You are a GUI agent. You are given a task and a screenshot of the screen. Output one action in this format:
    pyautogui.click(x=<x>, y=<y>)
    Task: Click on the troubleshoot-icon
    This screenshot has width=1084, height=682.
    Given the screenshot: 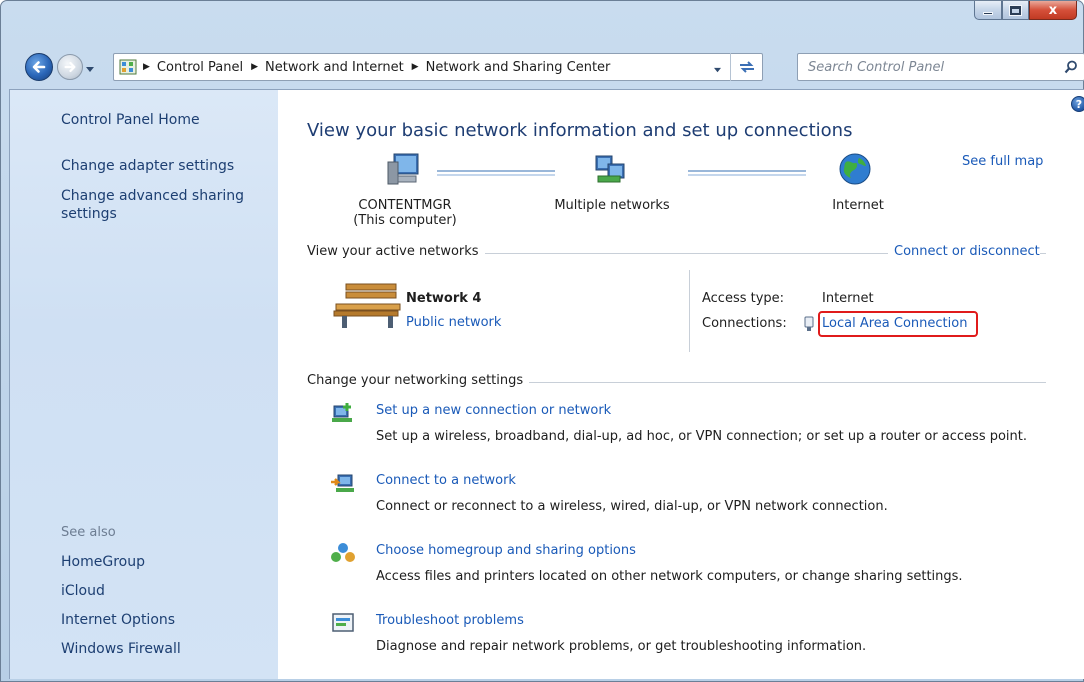 What is the action you would take?
    pyautogui.click(x=343, y=622)
    